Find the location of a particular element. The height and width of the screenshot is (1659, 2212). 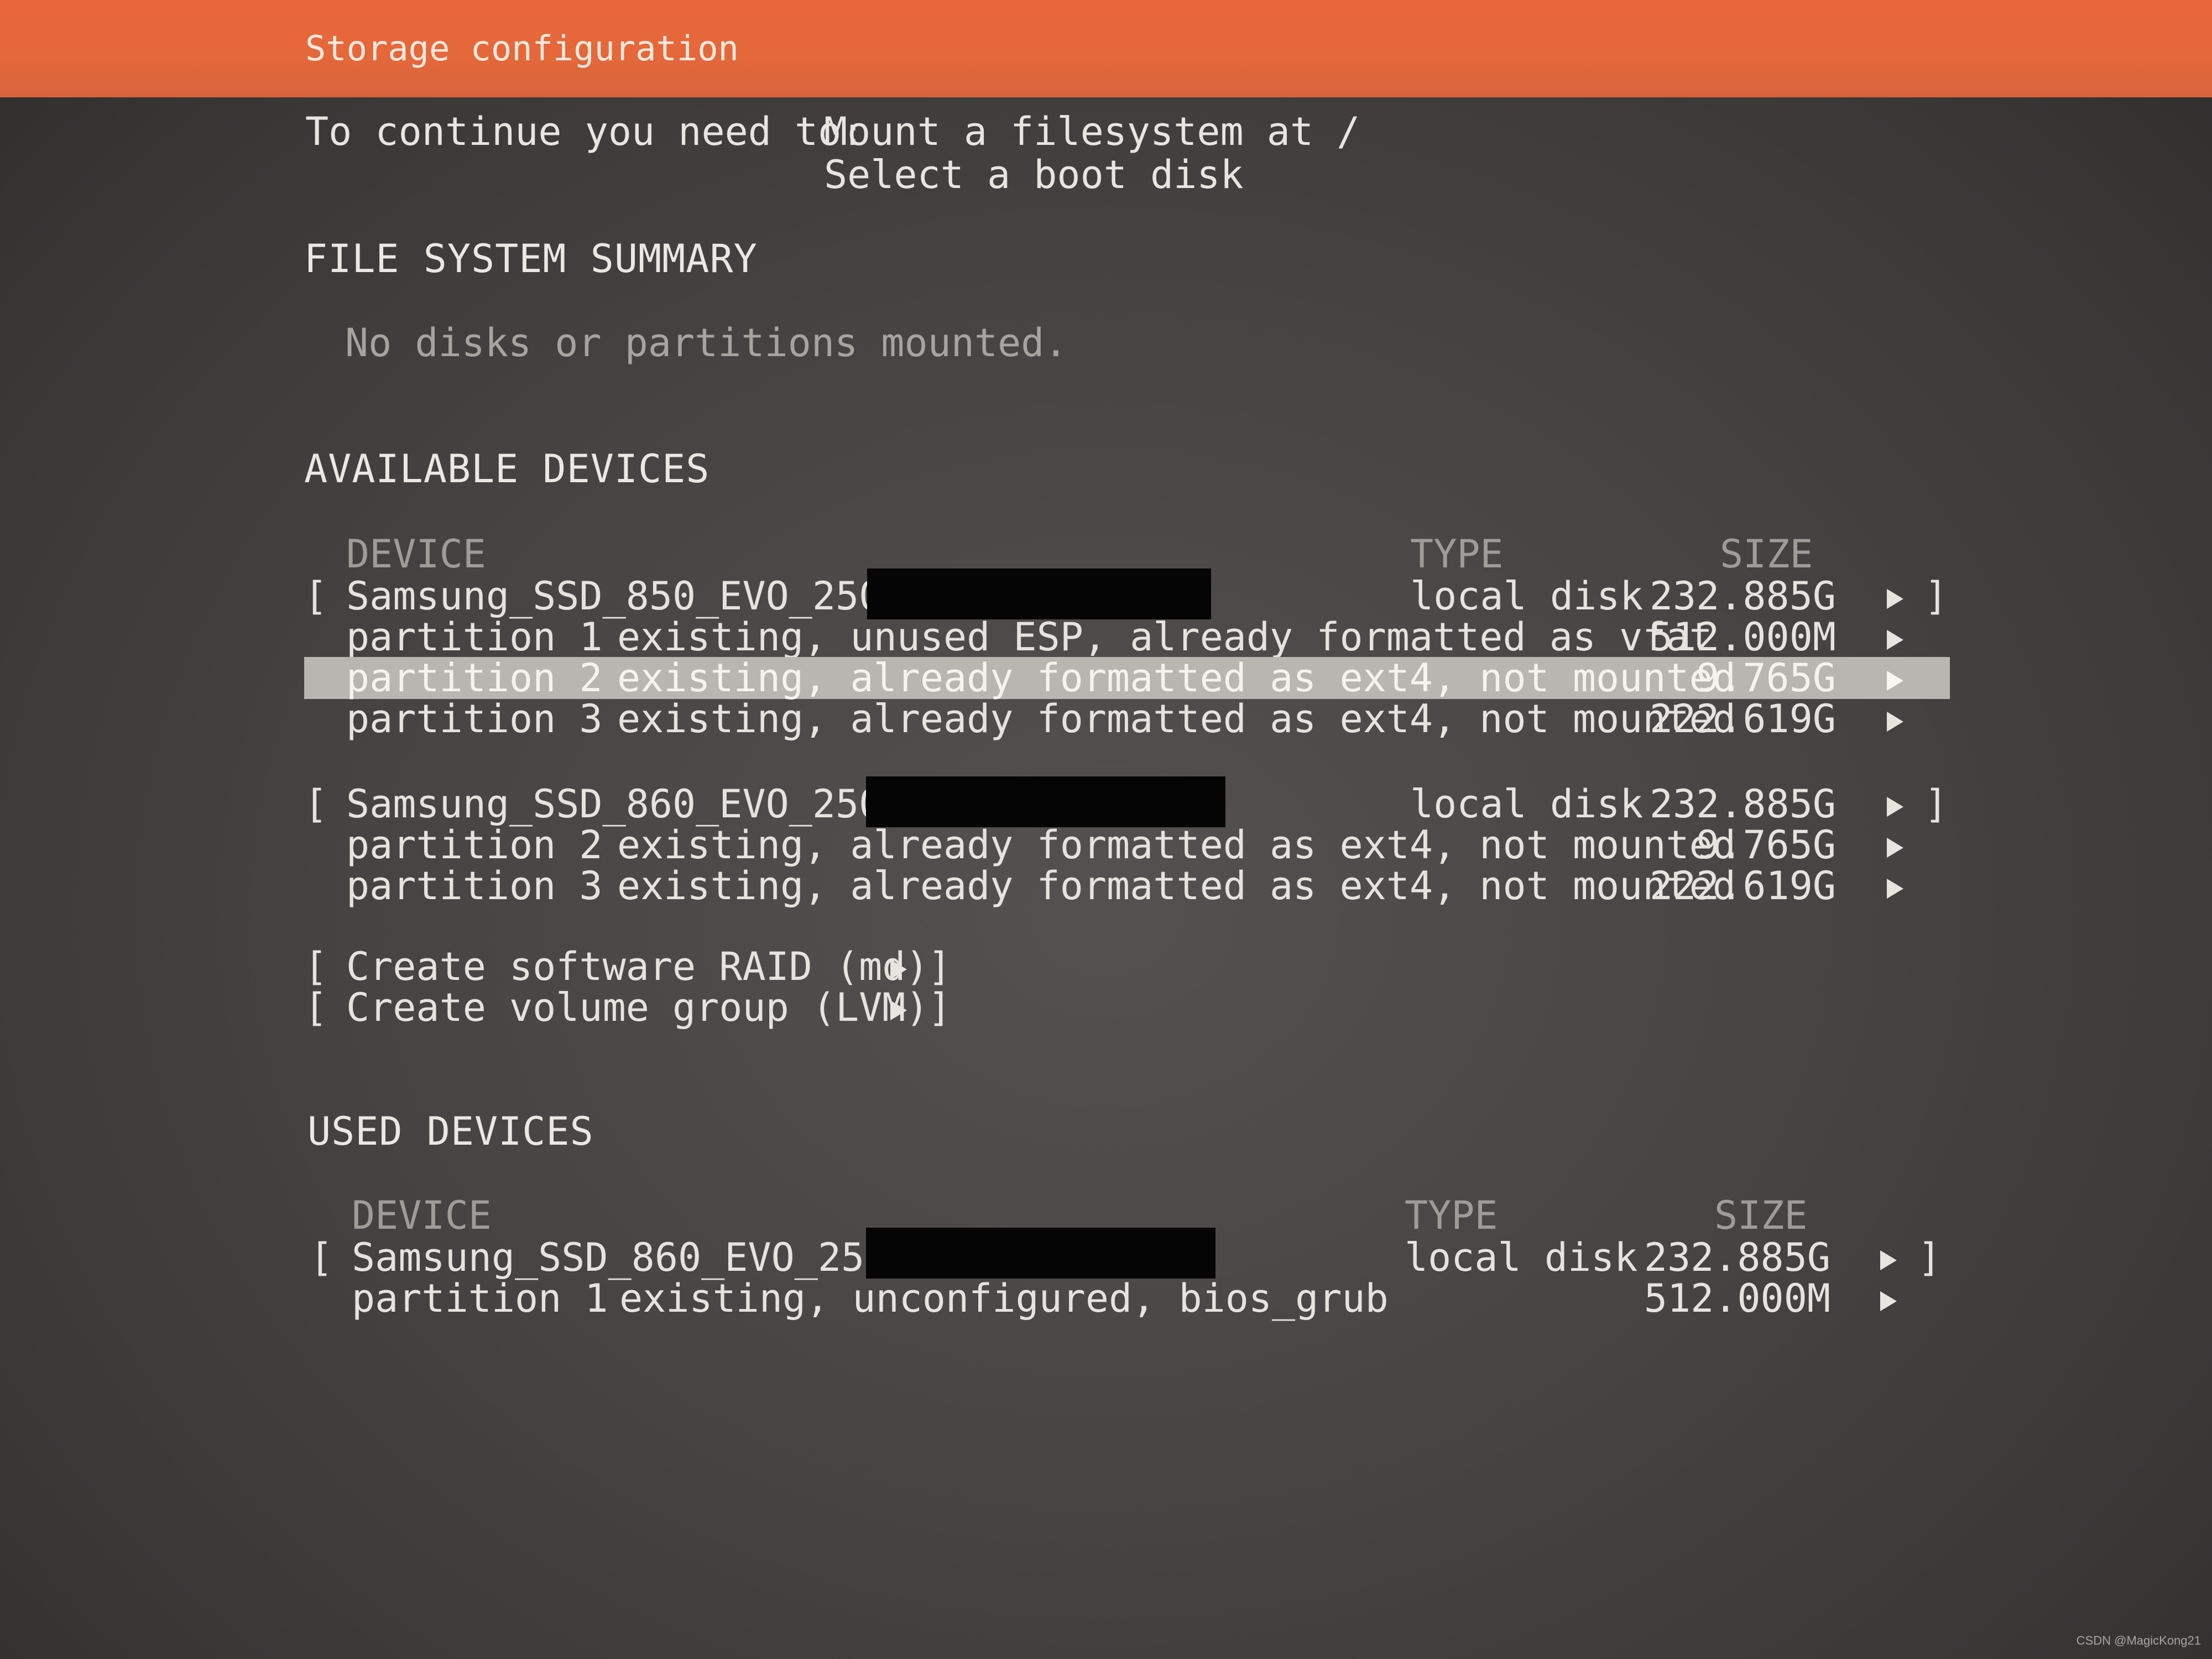

used-devices-heading: USED DEVICES is located at coordinates (451, 1131).